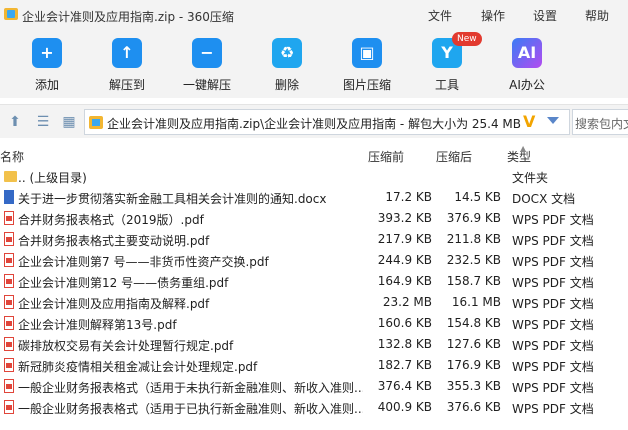 The image size is (628, 430). I want to click on chevron-down-icon, so click(553, 120).